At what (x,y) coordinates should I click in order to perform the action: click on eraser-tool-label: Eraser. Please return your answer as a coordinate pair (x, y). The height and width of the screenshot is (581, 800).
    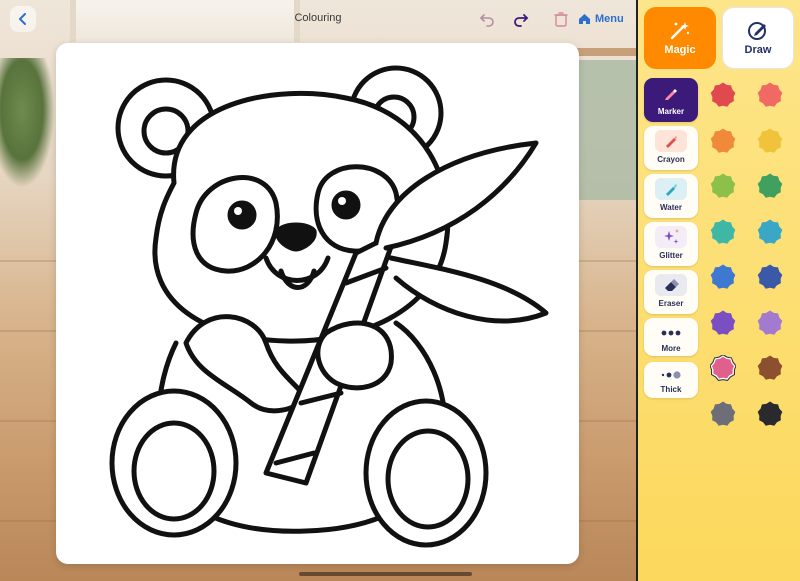
    Looking at the image, I should click on (671, 303).